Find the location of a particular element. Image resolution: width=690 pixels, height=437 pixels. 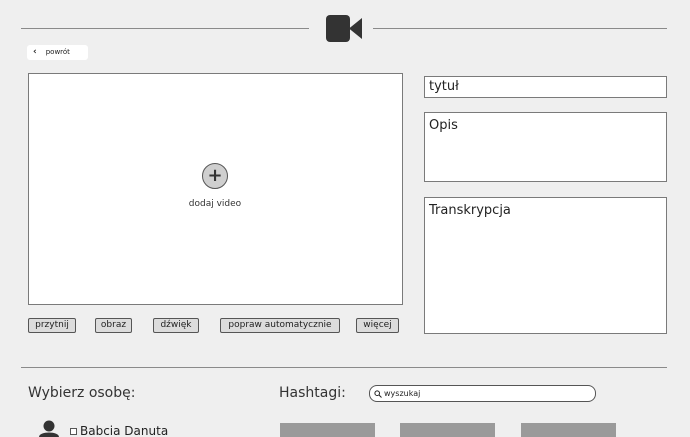

hashtags-heading: Hashtagi: is located at coordinates (312, 393).